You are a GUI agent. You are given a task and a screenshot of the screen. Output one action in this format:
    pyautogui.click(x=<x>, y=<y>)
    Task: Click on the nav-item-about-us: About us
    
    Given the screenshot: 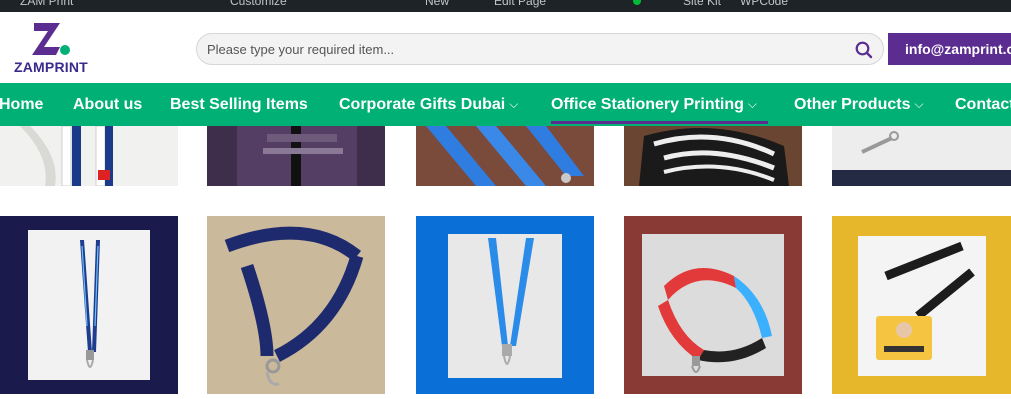 What is the action you would take?
    pyautogui.click(x=107, y=104)
    